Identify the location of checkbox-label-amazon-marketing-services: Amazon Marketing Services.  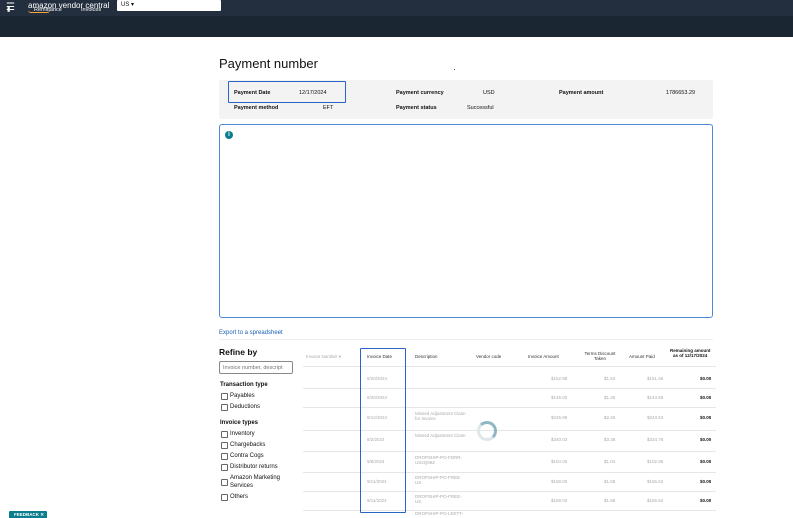
(255, 482).